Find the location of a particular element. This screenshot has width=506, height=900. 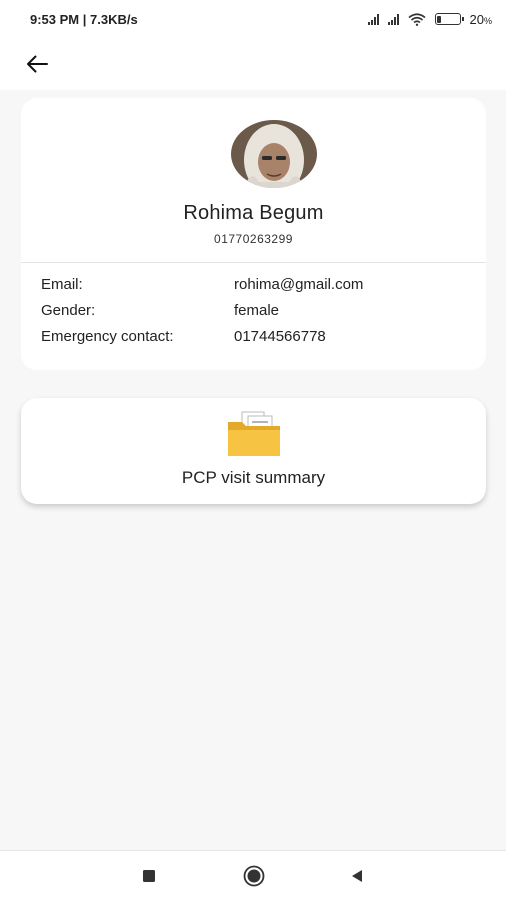

info-row-gender: Gender: female is located at coordinates (256, 313).